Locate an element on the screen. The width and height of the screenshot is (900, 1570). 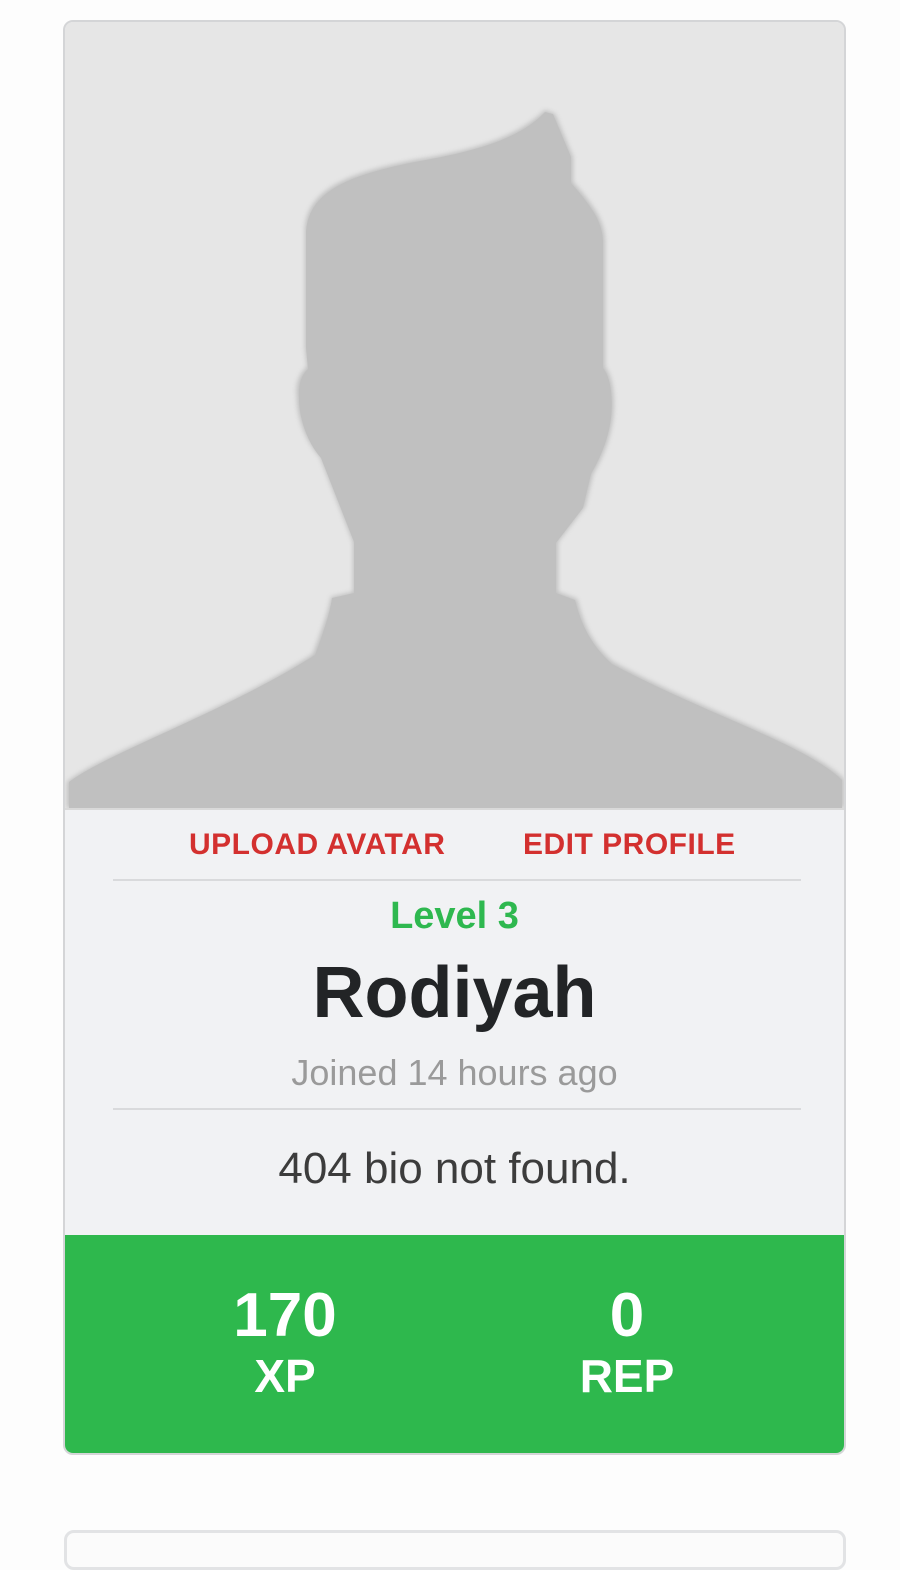
rep-value: 0 is located at coordinates (627, 1315).